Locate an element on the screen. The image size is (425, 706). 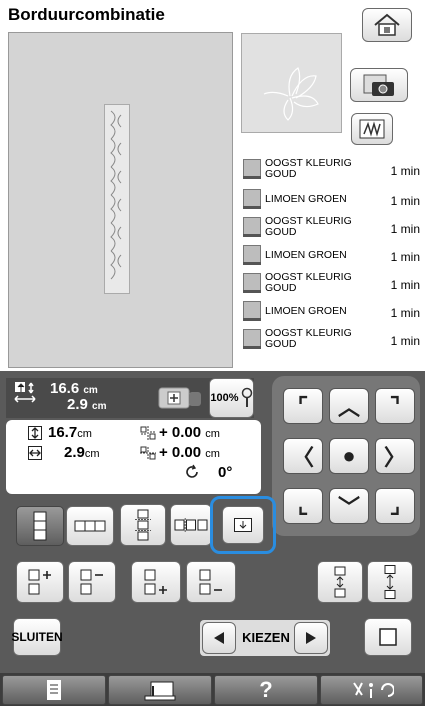
zoom-button: 100% is located at coordinates (231, 398).